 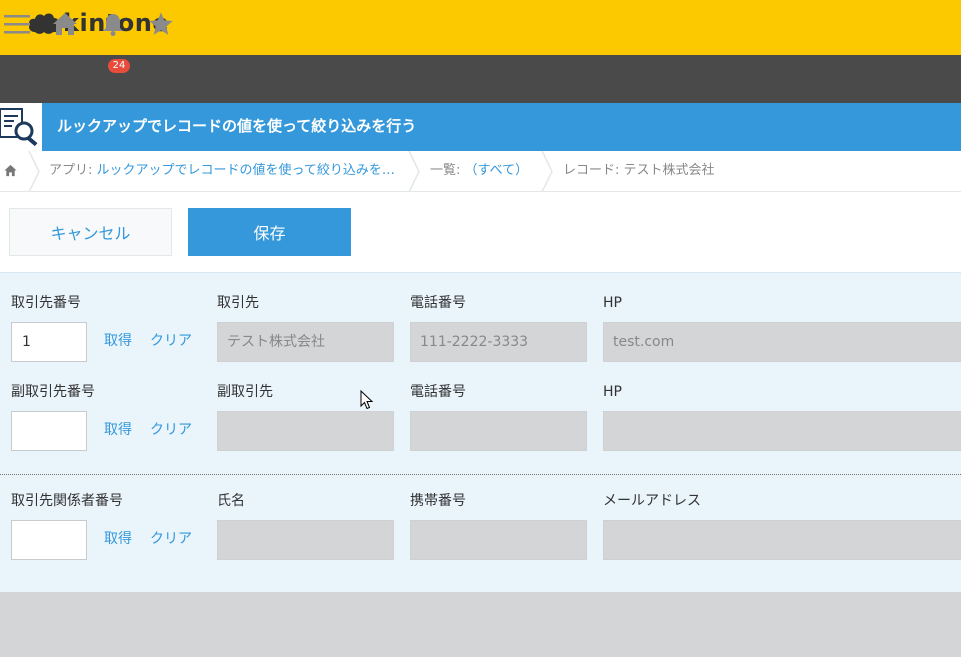 I want to click on phone-field: 111-2222-3333, so click(x=498, y=342).